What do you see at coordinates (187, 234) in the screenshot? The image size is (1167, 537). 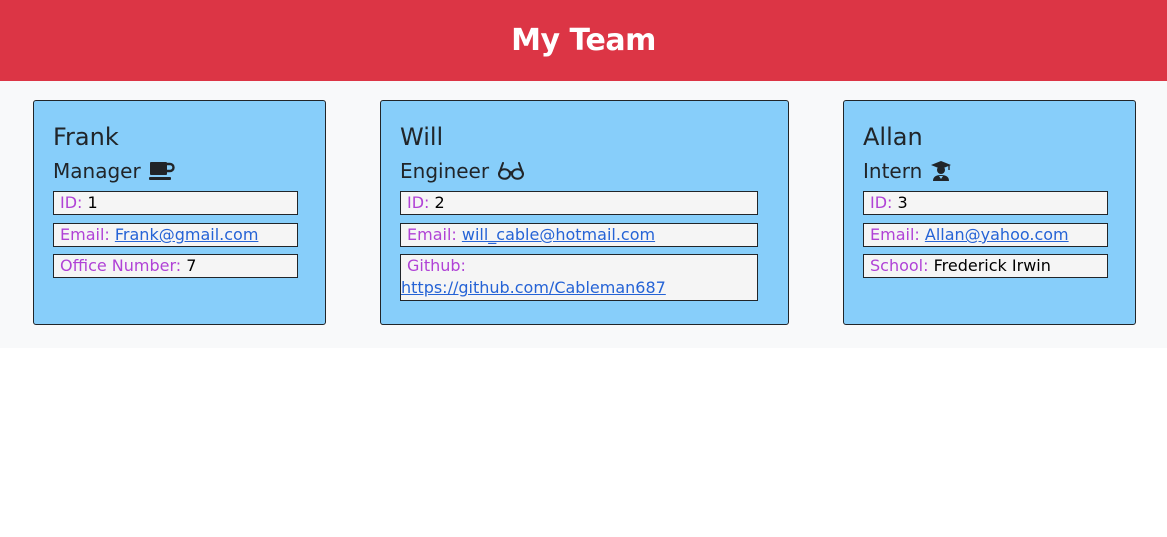 I see `email-link: Frank@gmail.com` at bounding box center [187, 234].